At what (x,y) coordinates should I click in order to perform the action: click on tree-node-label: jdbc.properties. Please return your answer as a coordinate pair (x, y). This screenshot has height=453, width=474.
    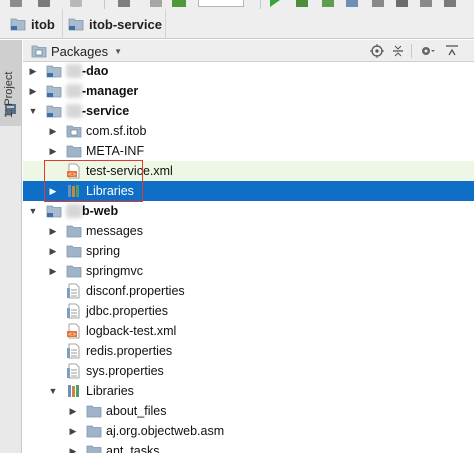
    Looking at the image, I should click on (127, 311).